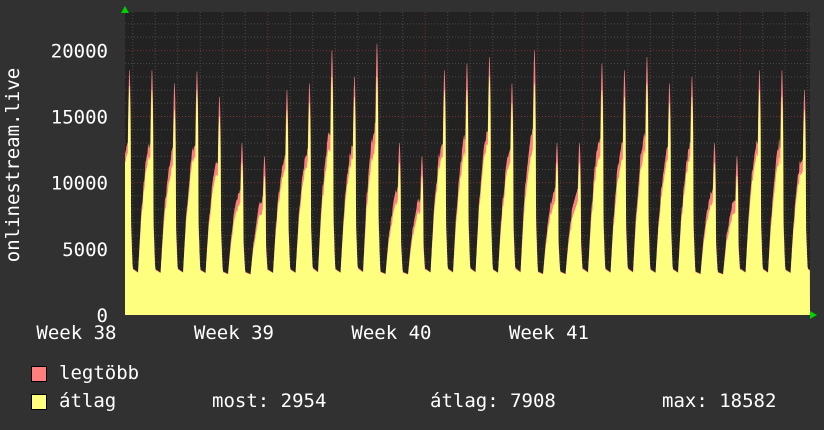 The height and width of the screenshot is (430, 824). Describe the element at coordinates (269, 401) in the screenshot. I see `stat-most: most: 2954` at that location.